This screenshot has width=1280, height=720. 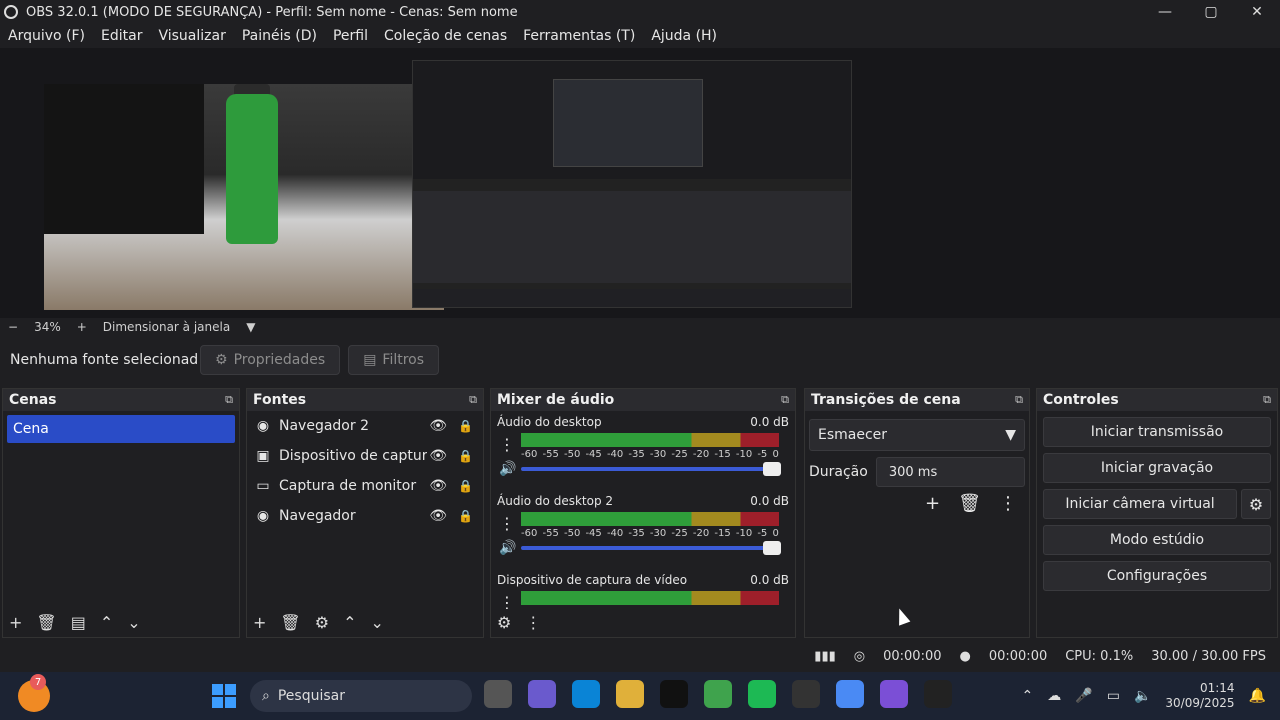 I want to click on start-stream-button: Iniciar transmissão, so click(x=1157, y=432).